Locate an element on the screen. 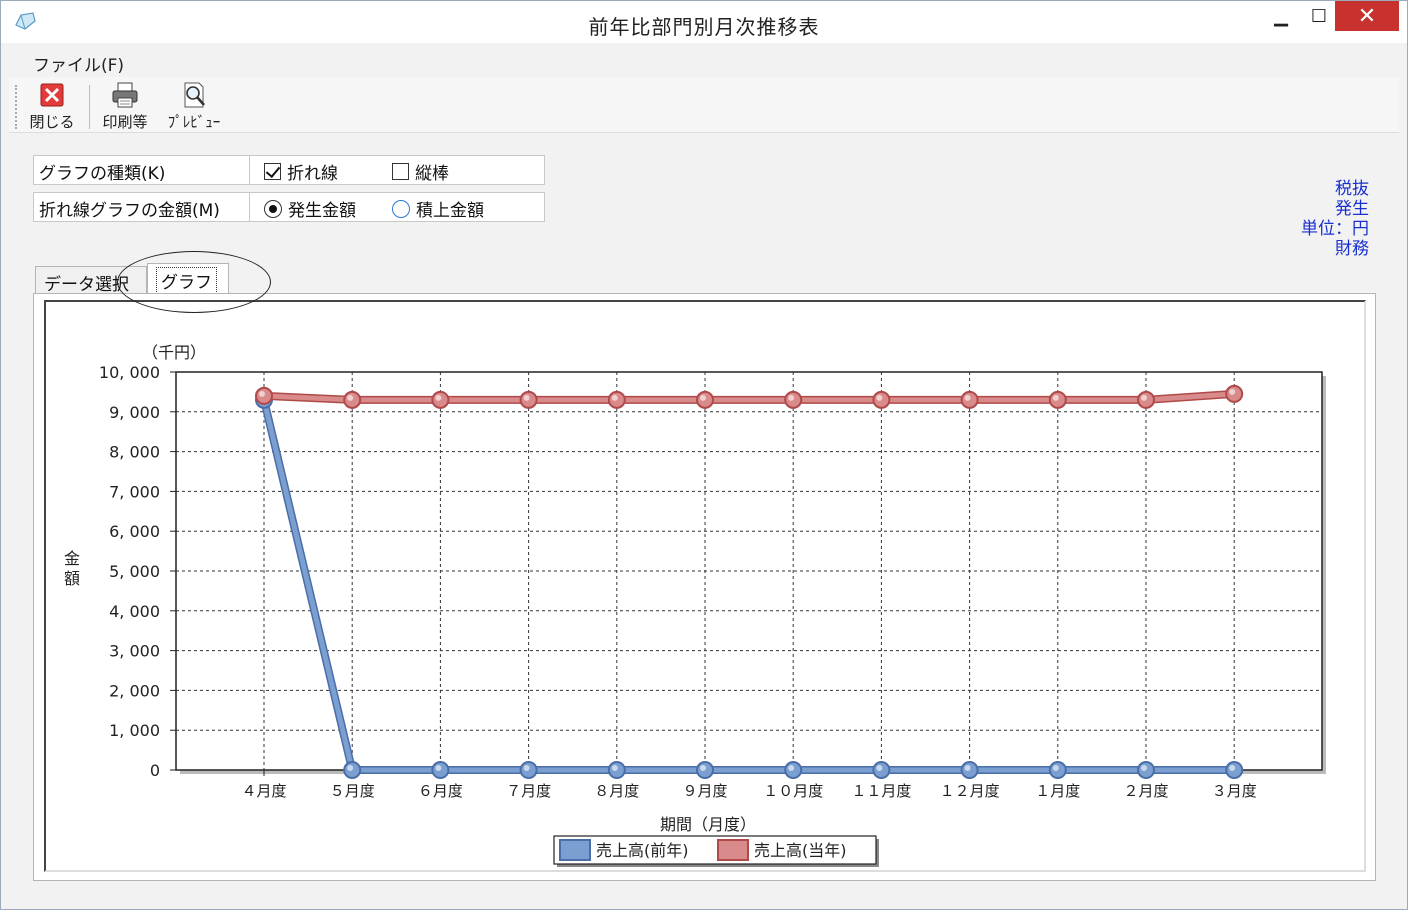  y-tick-label: 10, 000 is located at coordinates (129, 372).